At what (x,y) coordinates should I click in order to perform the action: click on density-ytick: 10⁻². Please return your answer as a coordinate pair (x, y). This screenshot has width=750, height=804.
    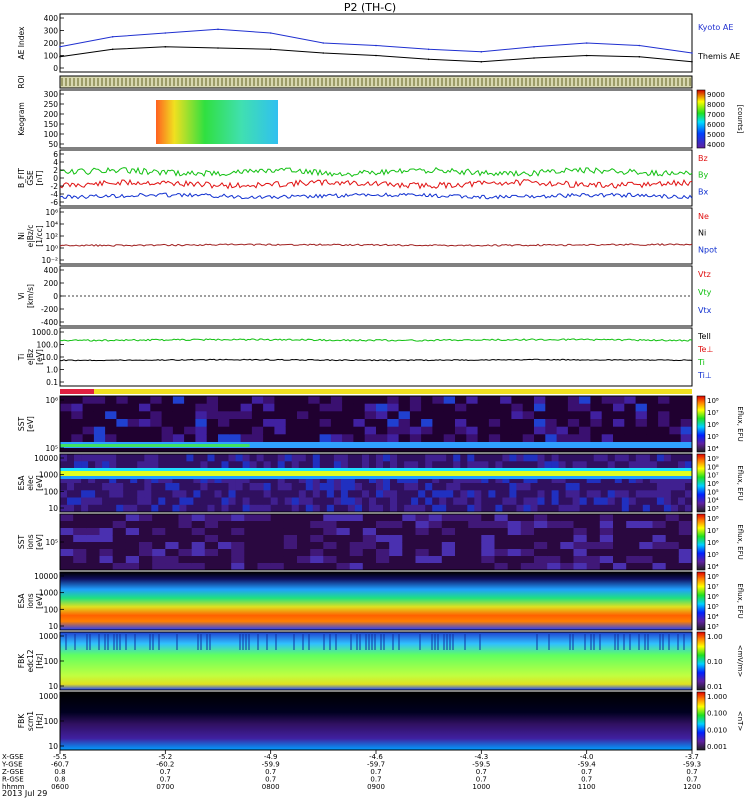
    Looking at the image, I should click on (49, 260).